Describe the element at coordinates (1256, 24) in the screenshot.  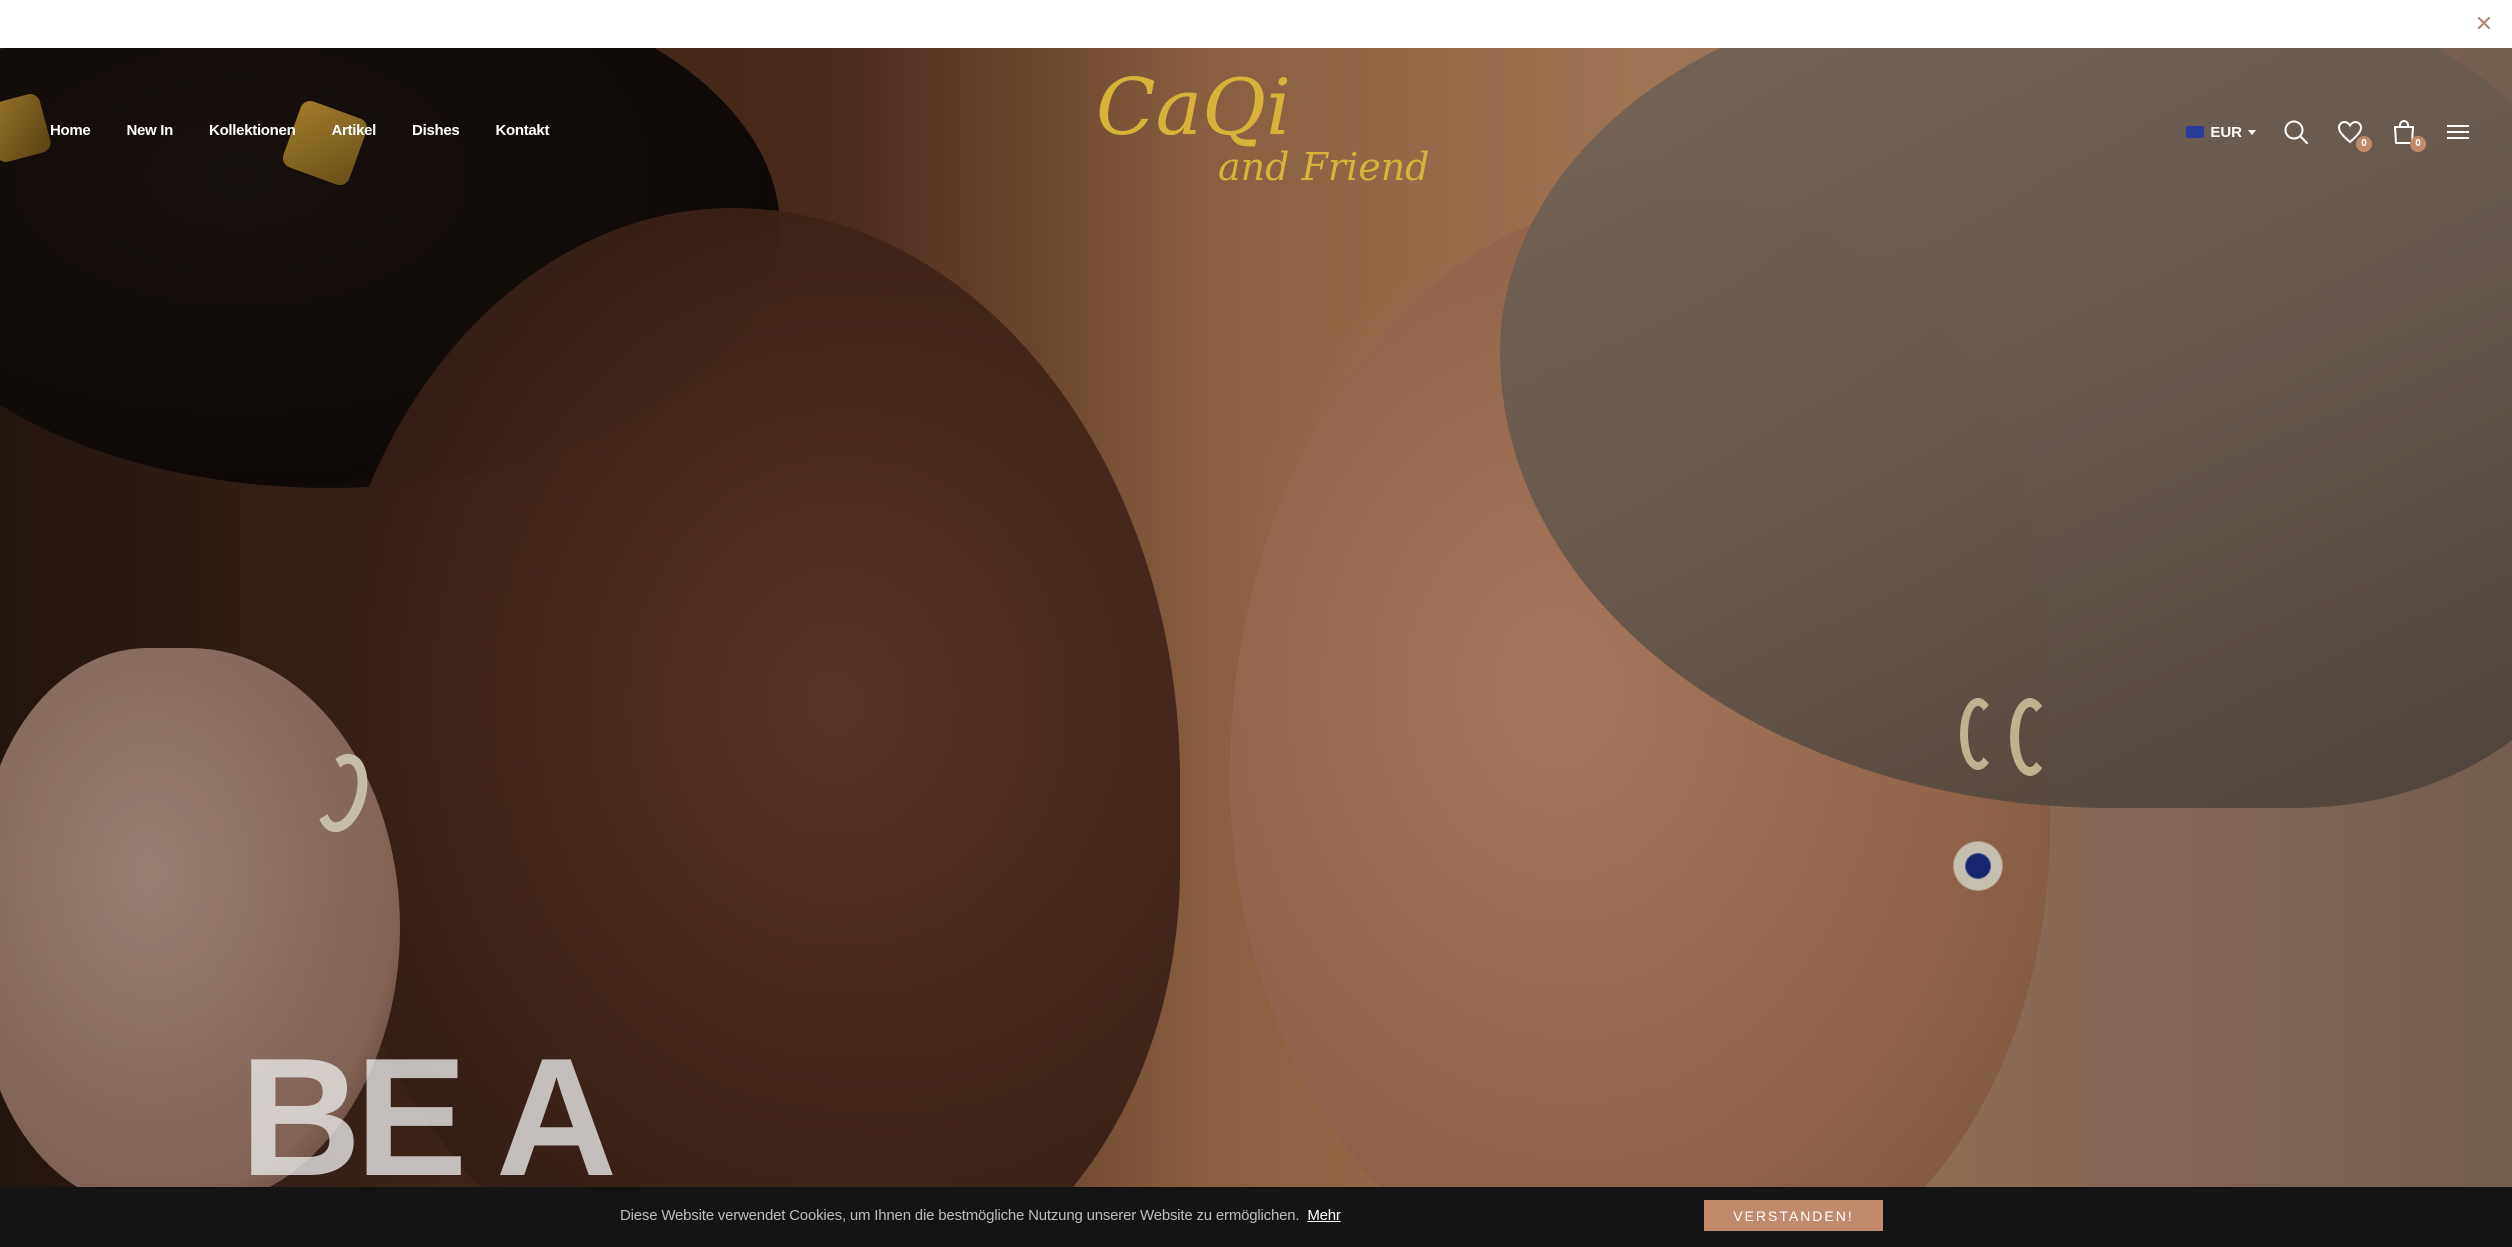
I see `announcement-bar: ✕` at that location.